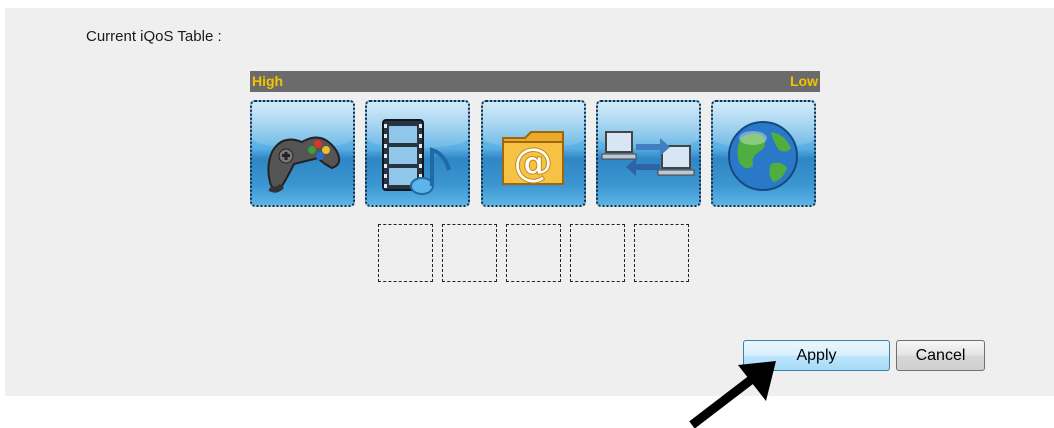 This screenshot has height=428, width=1054. Describe the element at coordinates (535, 81) in the screenshot. I see `priority-bar: High Low` at that location.